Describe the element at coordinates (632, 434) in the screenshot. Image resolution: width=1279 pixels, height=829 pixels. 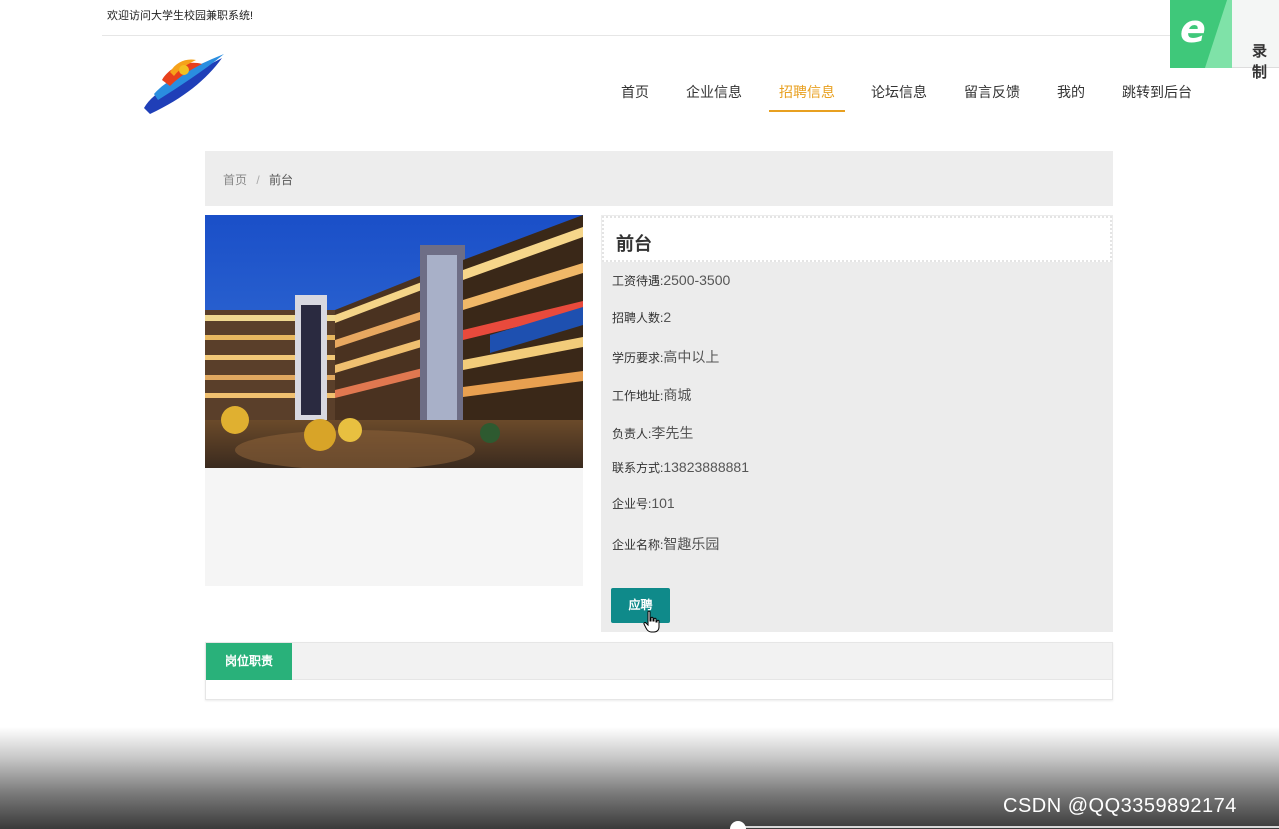
I see `field-label: 负责人:` at that location.